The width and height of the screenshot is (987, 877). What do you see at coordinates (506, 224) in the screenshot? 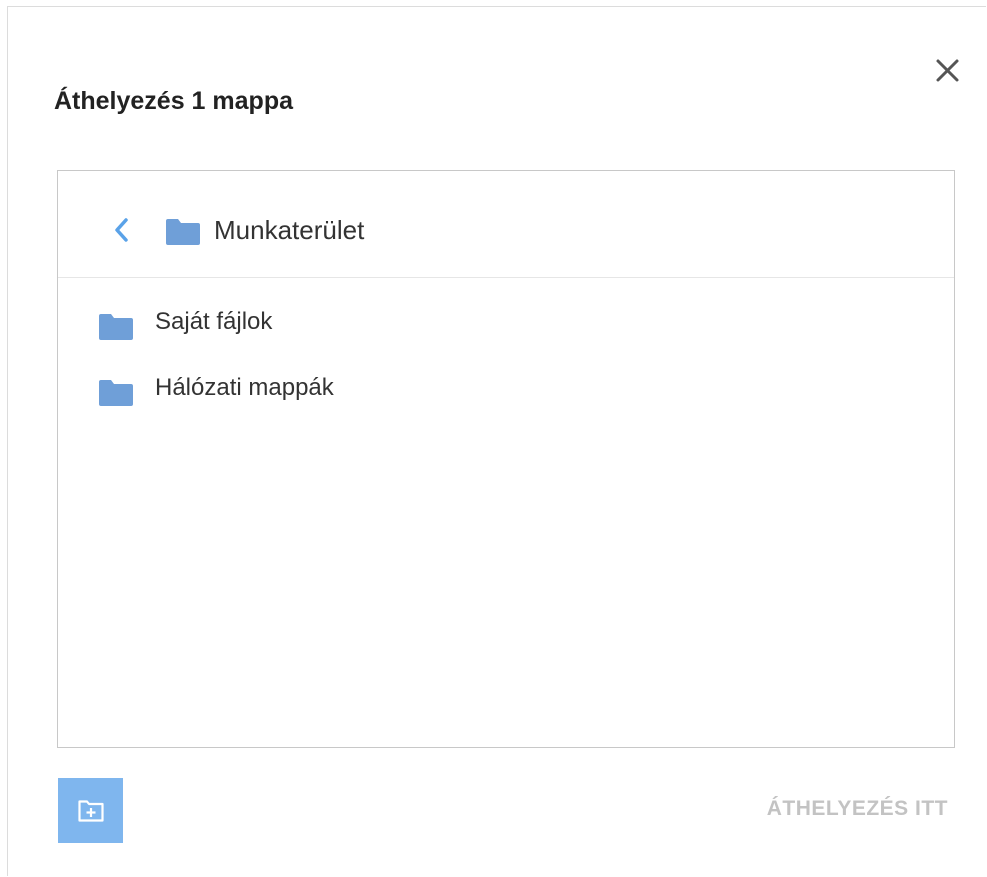
I see `folder-browser-header: Munkaterület` at bounding box center [506, 224].